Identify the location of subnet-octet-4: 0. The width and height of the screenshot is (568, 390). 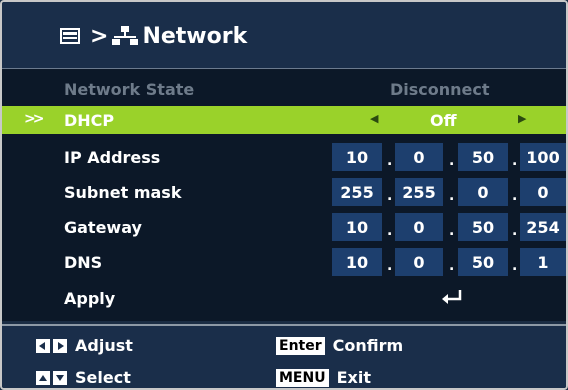
(543, 192).